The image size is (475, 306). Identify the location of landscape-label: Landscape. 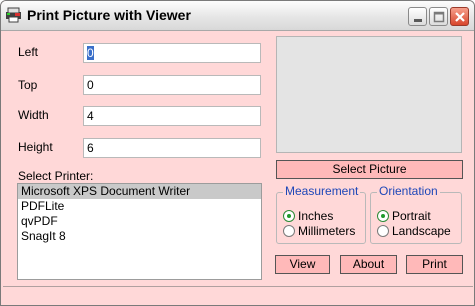
(421, 231).